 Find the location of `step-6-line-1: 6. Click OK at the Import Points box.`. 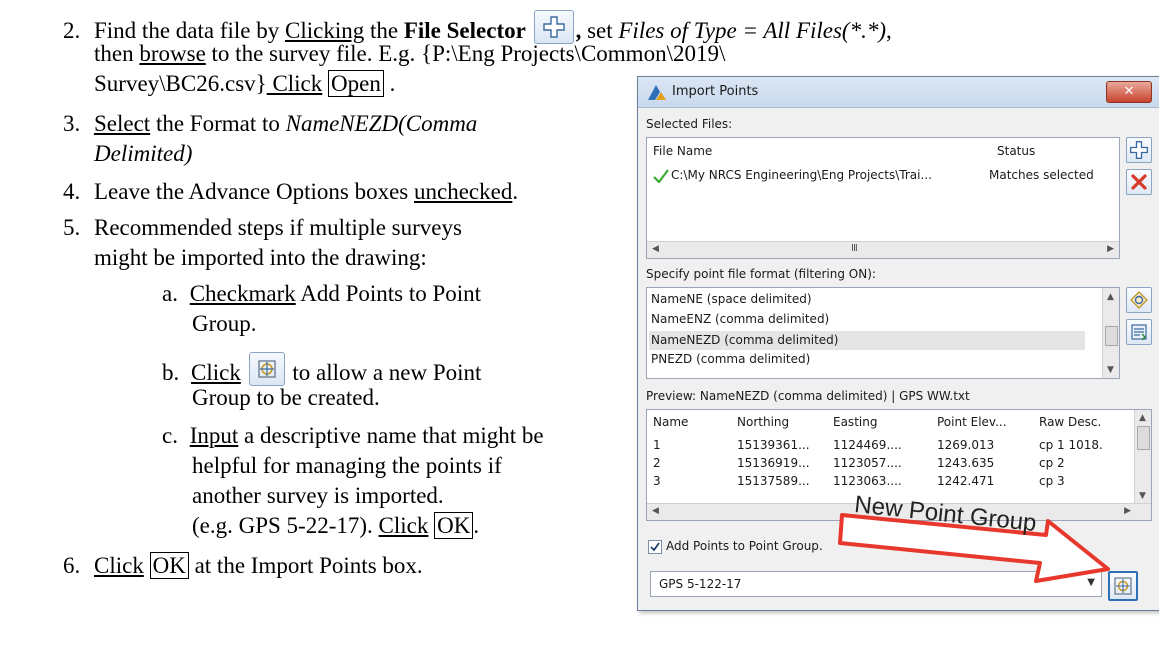

step-6-line-1: 6. Click OK at the Import Points box. is located at coordinates (243, 566).